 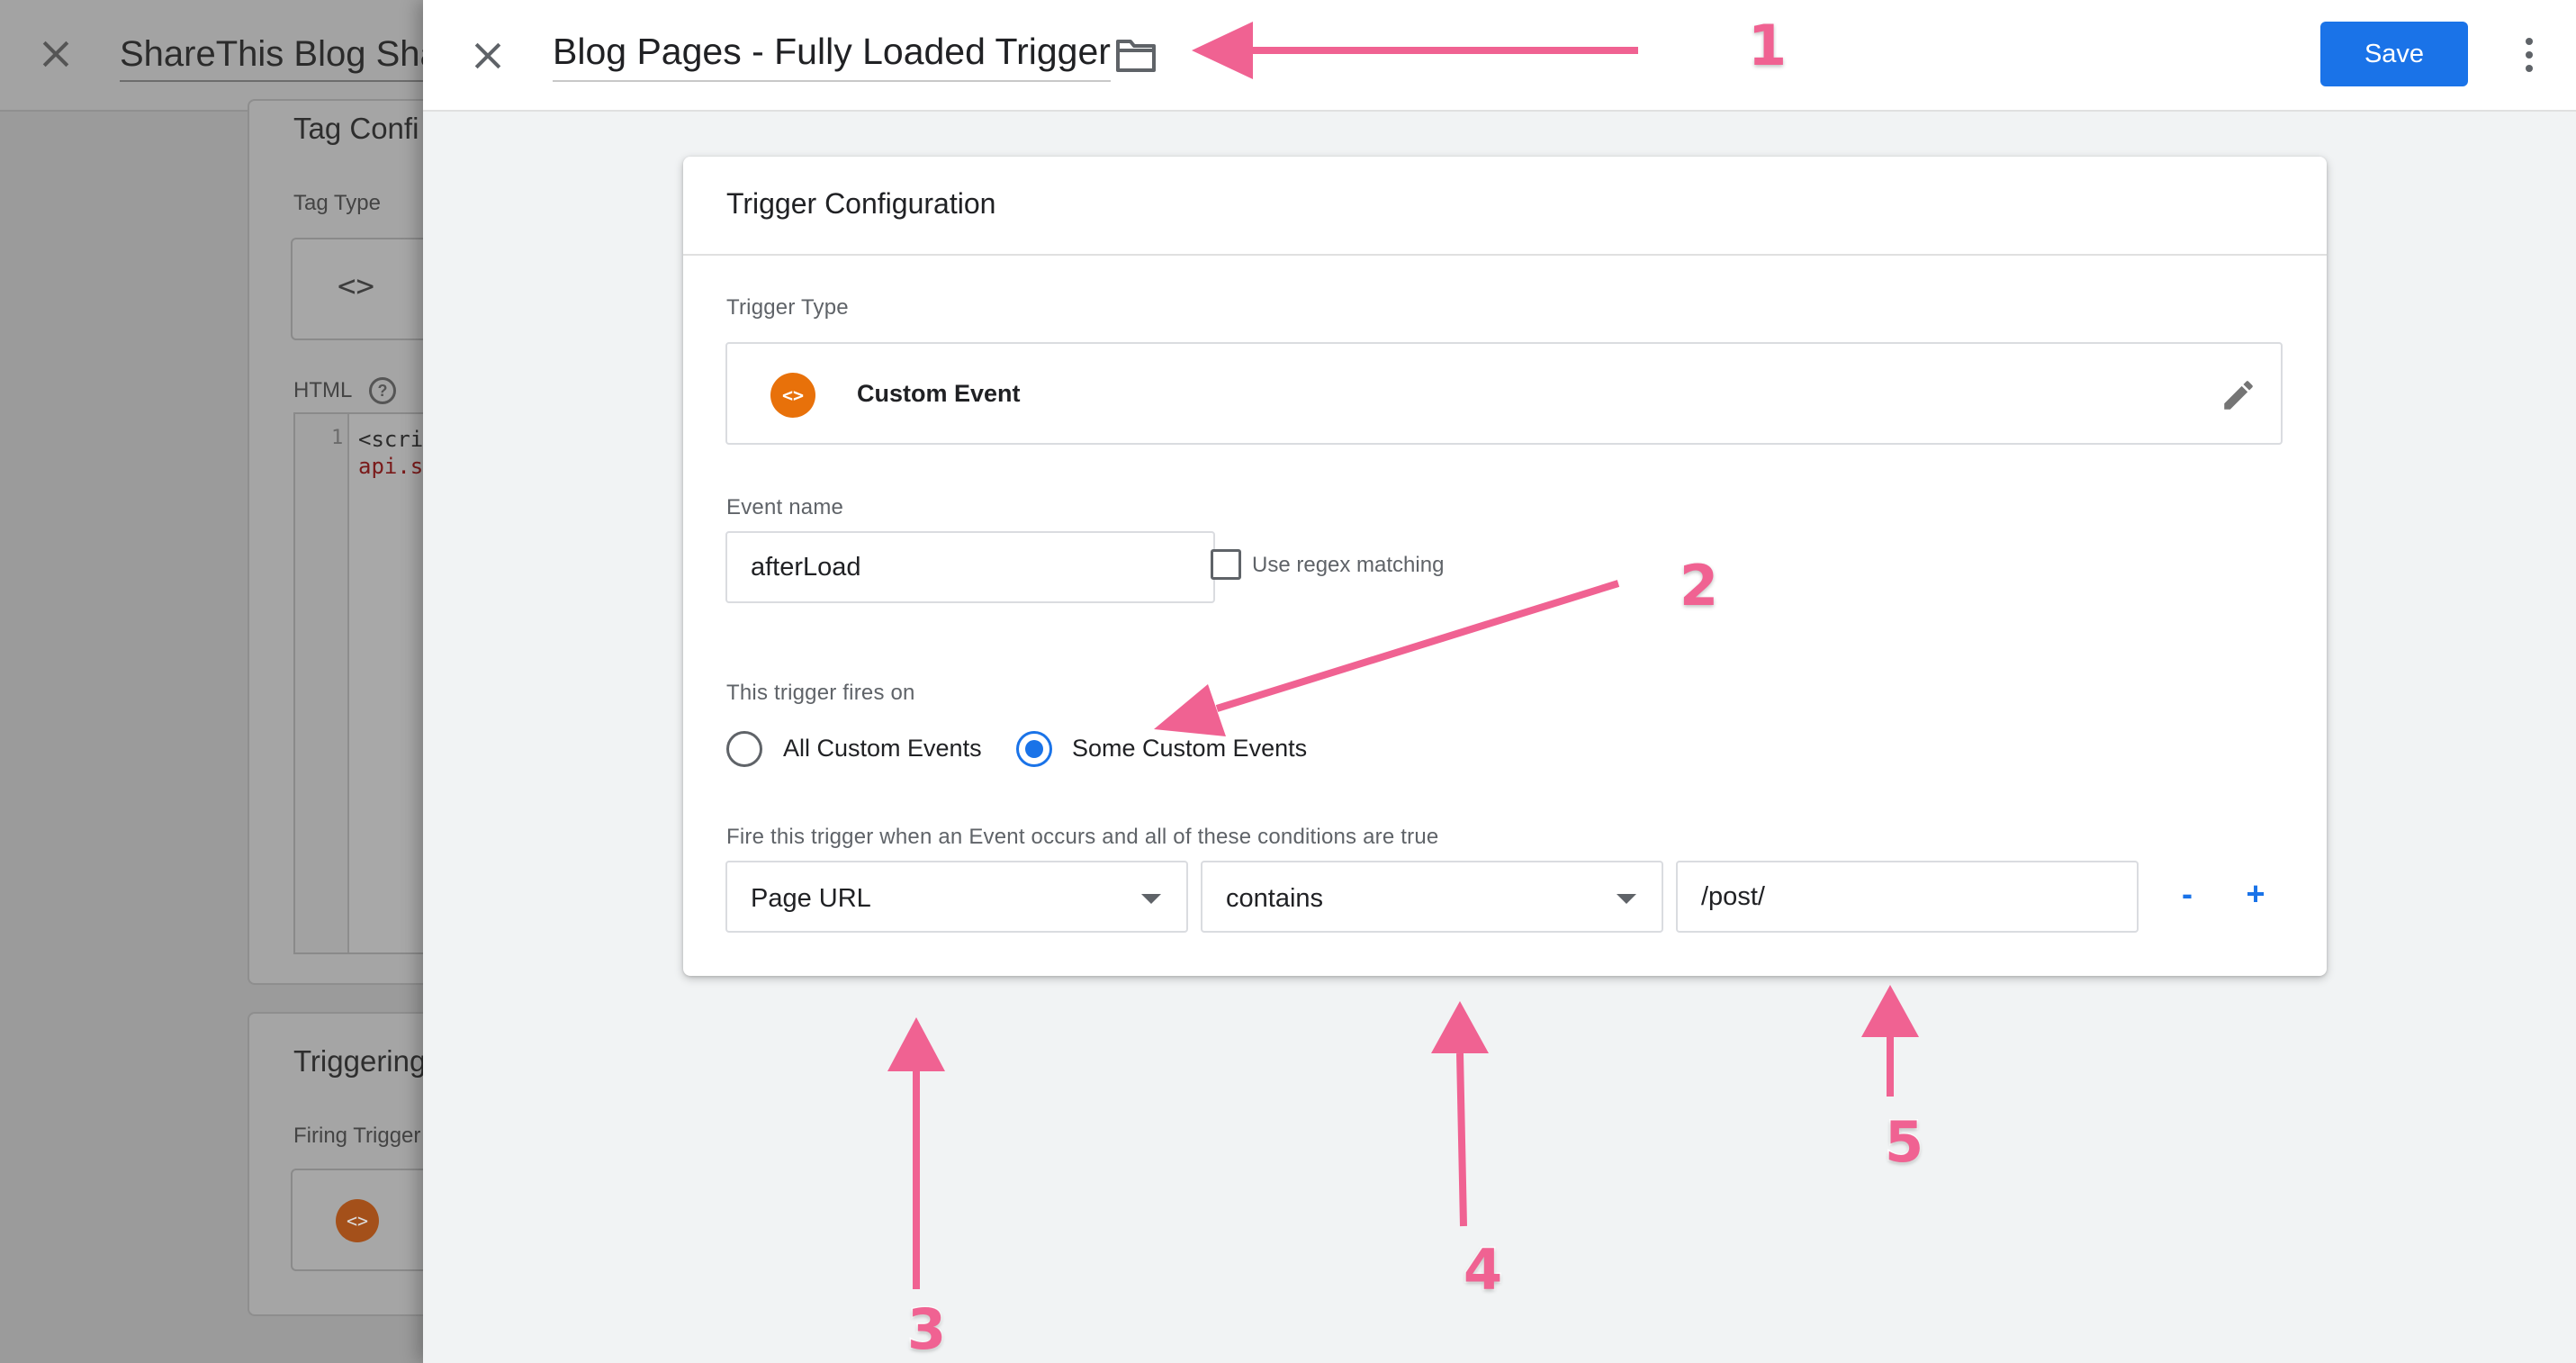 What do you see at coordinates (391, 466) in the screenshot?
I see `code-line: api.s` at bounding box center [391, 466].